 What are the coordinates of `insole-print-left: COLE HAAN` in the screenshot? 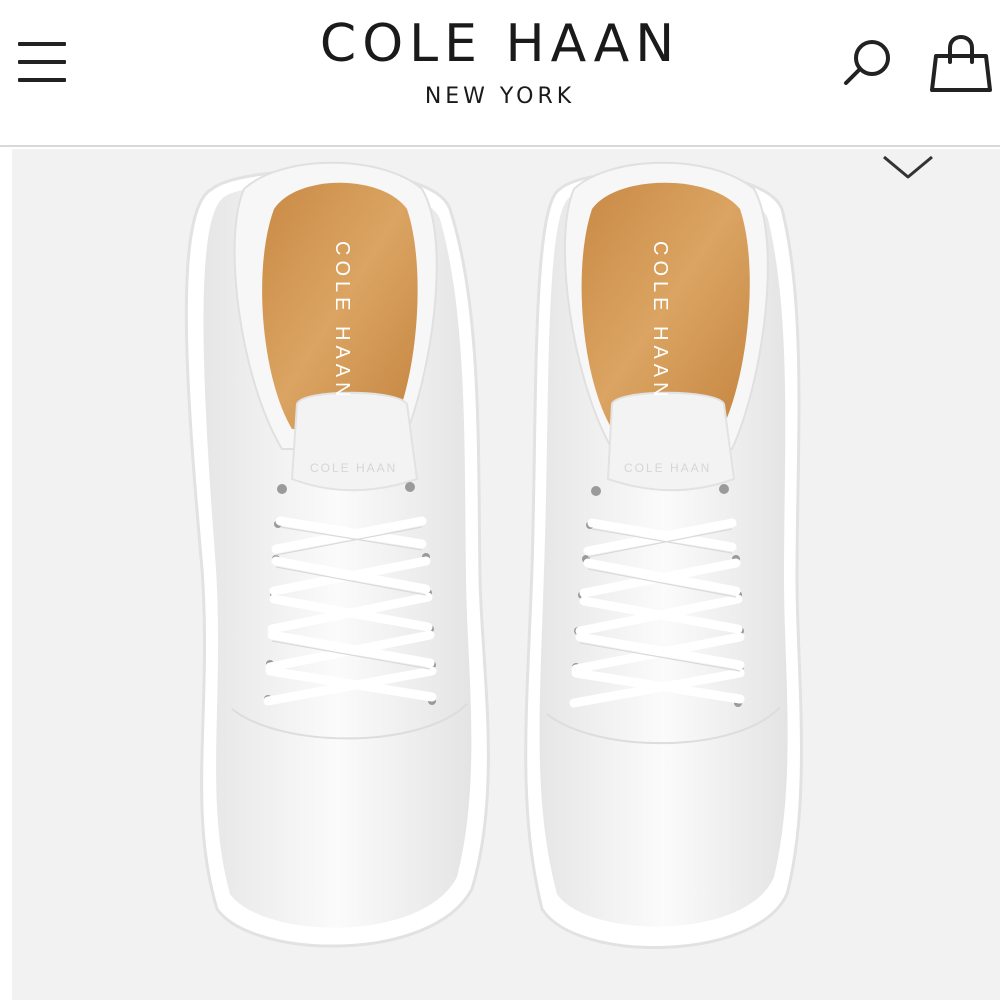 It's located at (342, 321).